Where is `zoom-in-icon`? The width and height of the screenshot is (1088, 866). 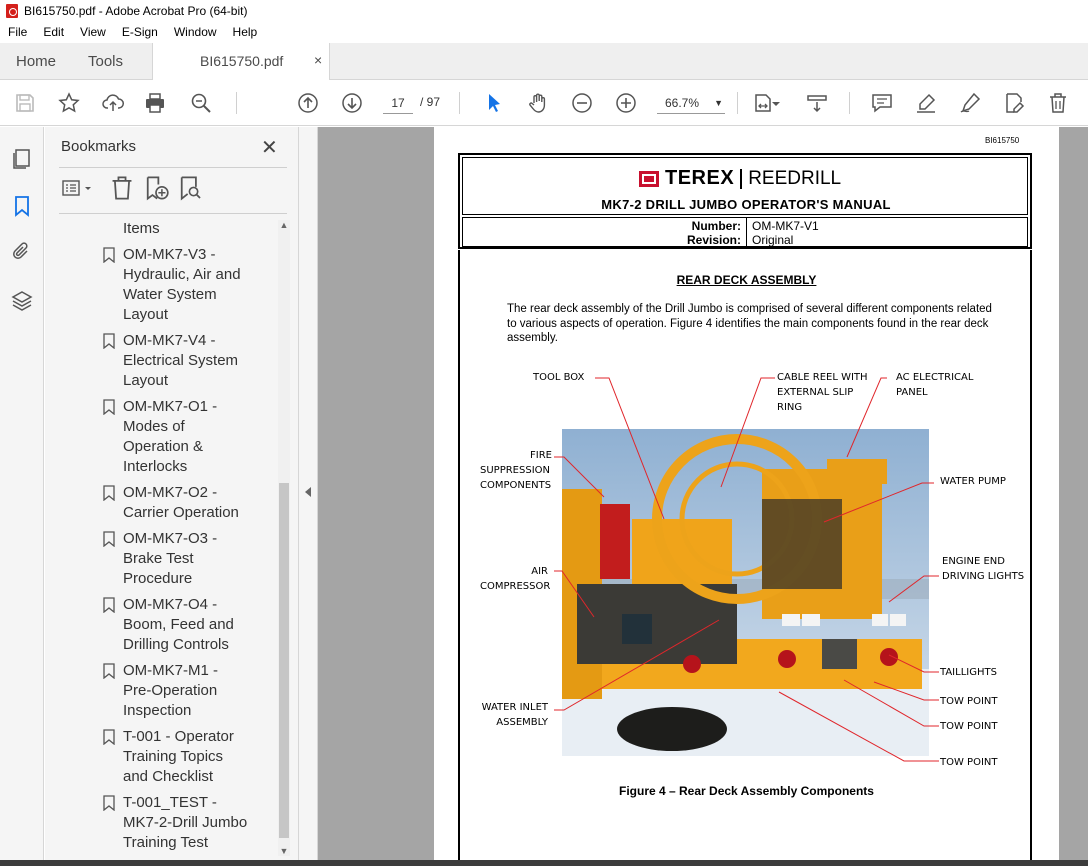 zoom-in-icon is located at coordinates (626, 103).